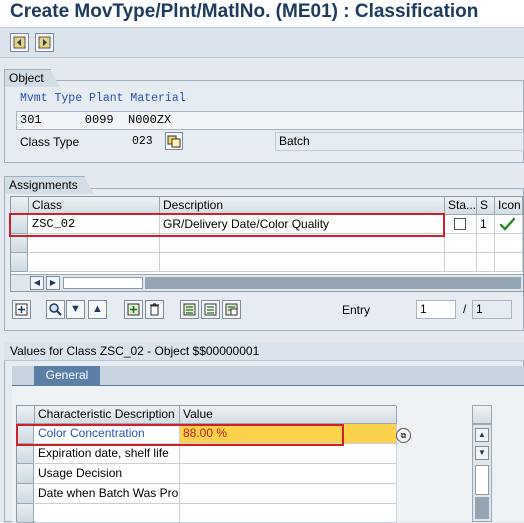 This screenshot has height=523, width=524. What do you see at coordinates (227, 225) in the screenshot?
I see `row-highlight` at bounding box center [227, 225].